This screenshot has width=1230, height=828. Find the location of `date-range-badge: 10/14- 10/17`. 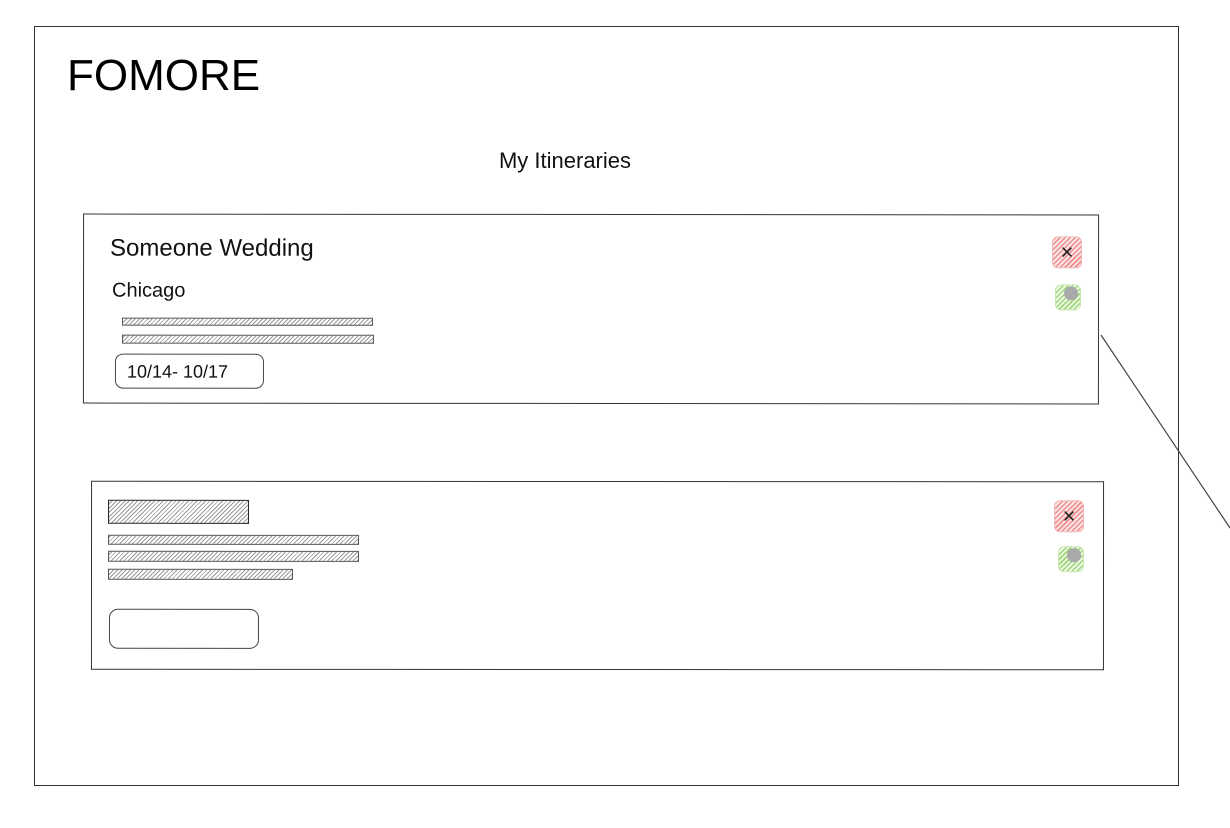

date-range-badge: 10/14- 10/17 is located at coordinates (189, 371).